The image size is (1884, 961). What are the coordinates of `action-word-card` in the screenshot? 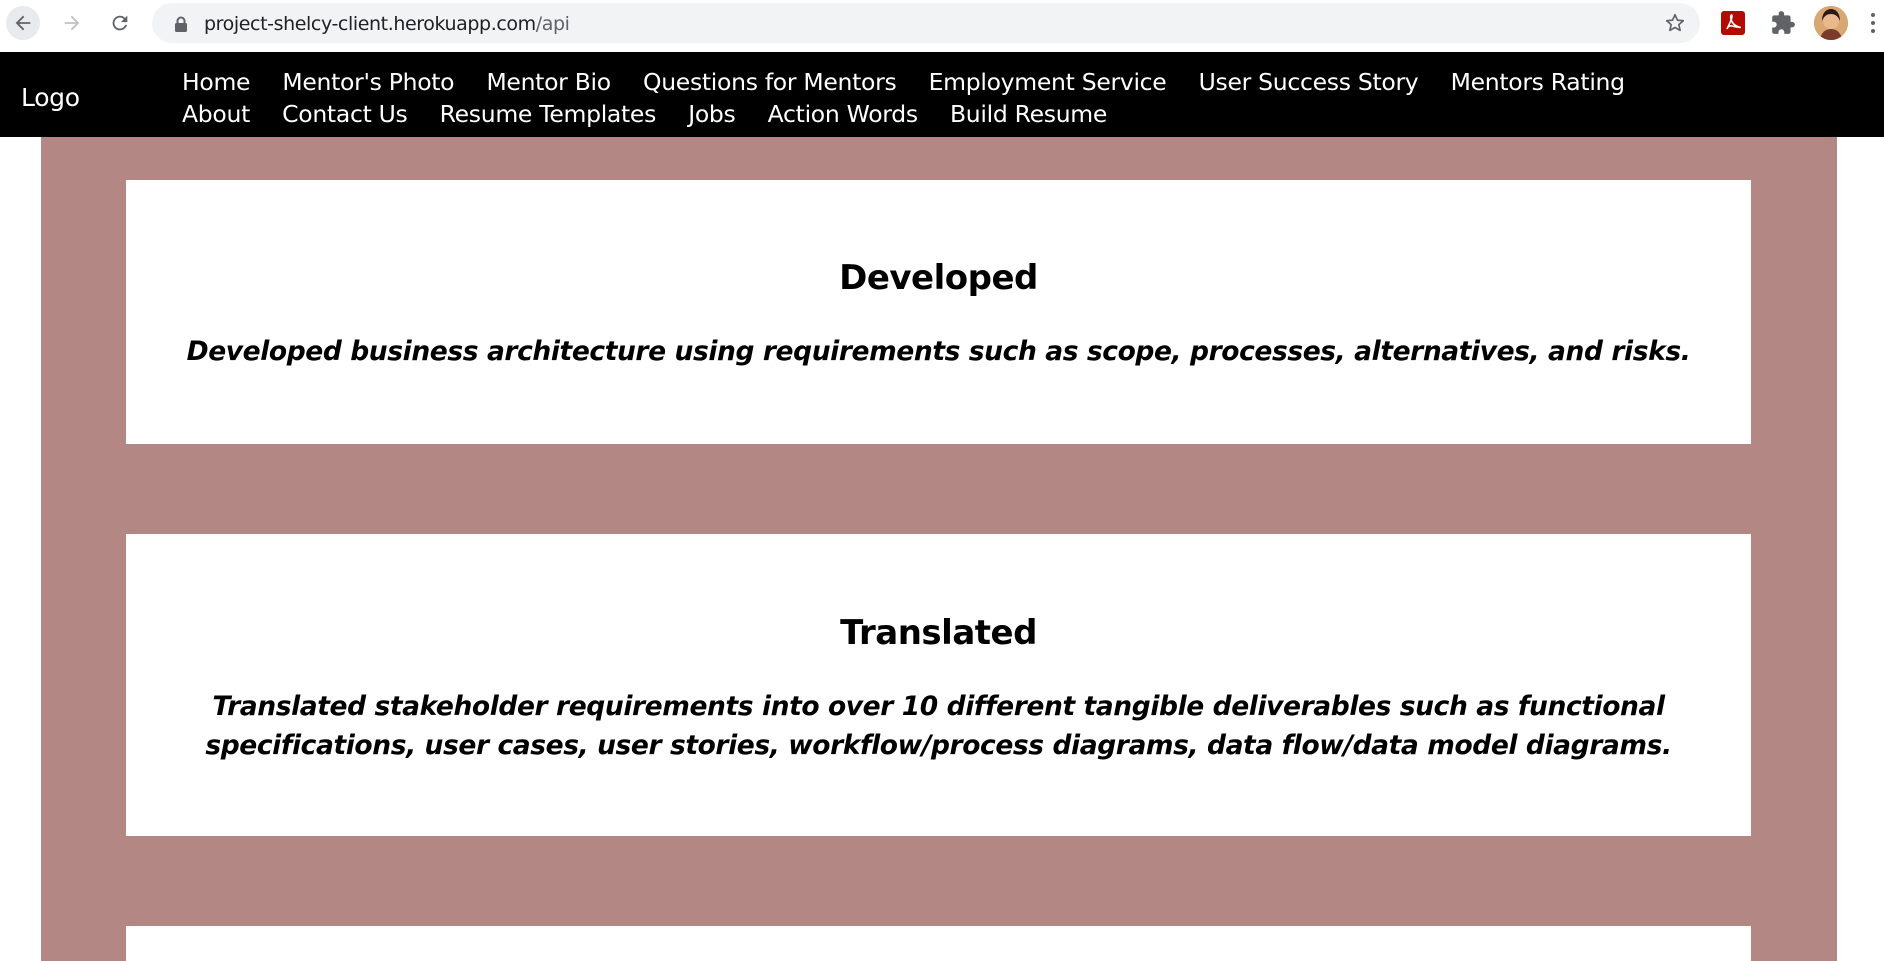 It's located at (938, 943).